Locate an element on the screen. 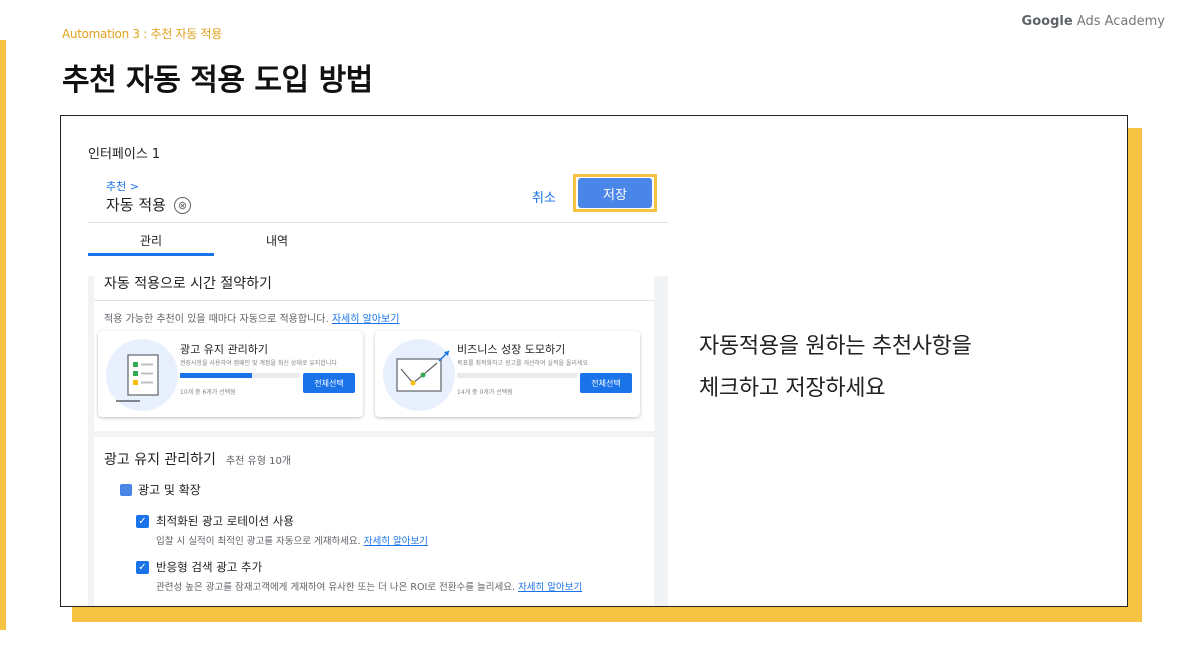 The image size is (1187, 663). card-subtitle: 목표를 최적화하고 광고를 개선하여 실적을 올리세요 is located at coordinates (522, 363).